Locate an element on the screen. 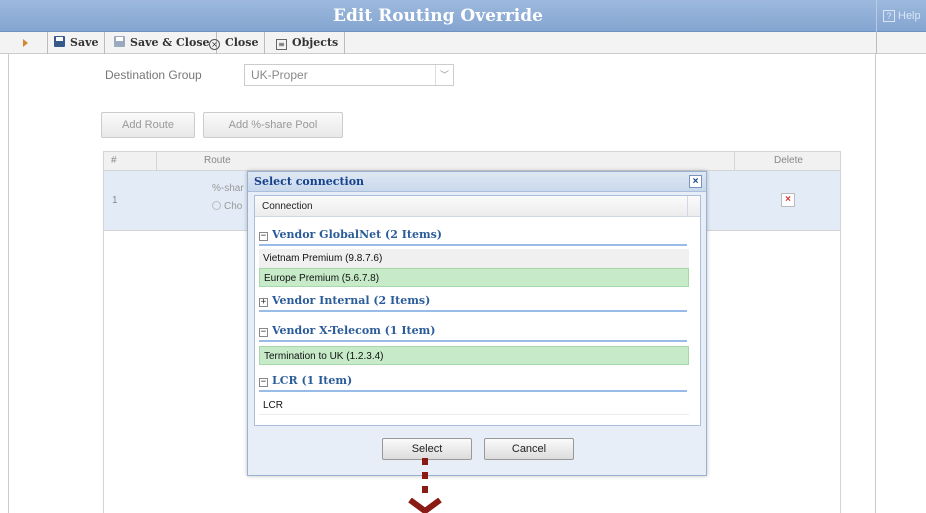  column-number: # is located at coordinates (114, 160).